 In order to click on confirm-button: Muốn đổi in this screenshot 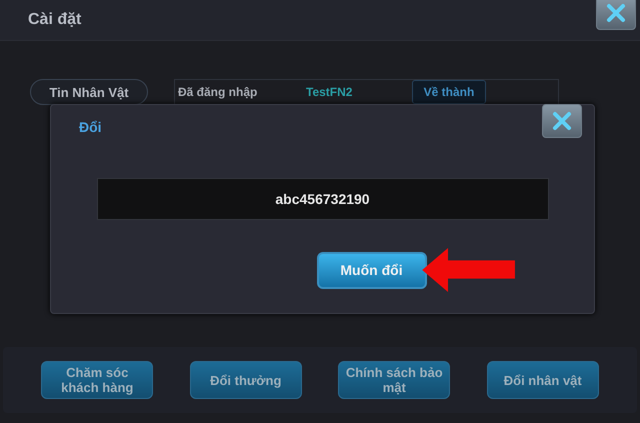, I will do `click(371, 270)`.